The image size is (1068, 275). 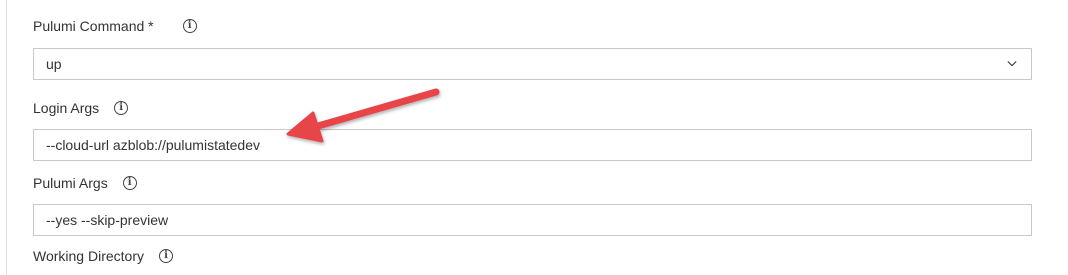 I want to click on pulumi-args-label-row: Pulumi Args i, so click(x=85, y=183).